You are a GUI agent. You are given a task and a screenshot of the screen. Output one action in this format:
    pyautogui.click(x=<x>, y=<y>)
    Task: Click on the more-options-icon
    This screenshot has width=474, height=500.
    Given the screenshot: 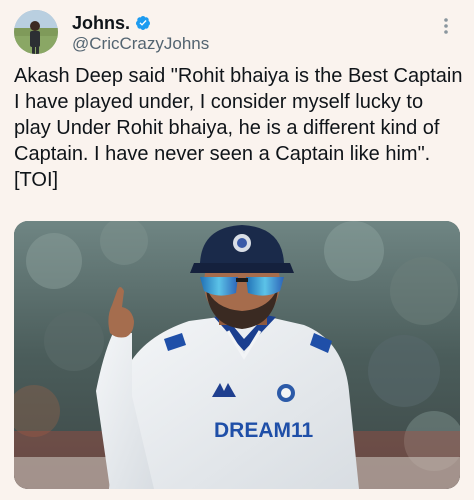 What is the action you would take?
    pyautogui.click(x=446, y=26)
    